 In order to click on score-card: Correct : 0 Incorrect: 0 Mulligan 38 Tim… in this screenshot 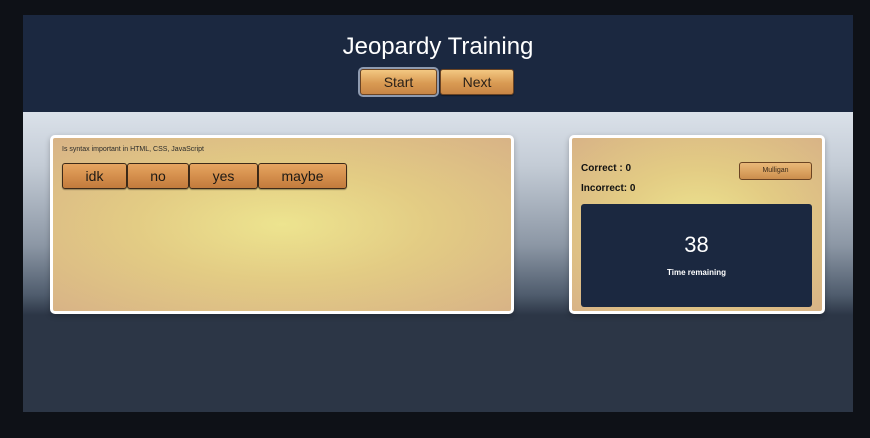, I will do `click(697, 224)`.